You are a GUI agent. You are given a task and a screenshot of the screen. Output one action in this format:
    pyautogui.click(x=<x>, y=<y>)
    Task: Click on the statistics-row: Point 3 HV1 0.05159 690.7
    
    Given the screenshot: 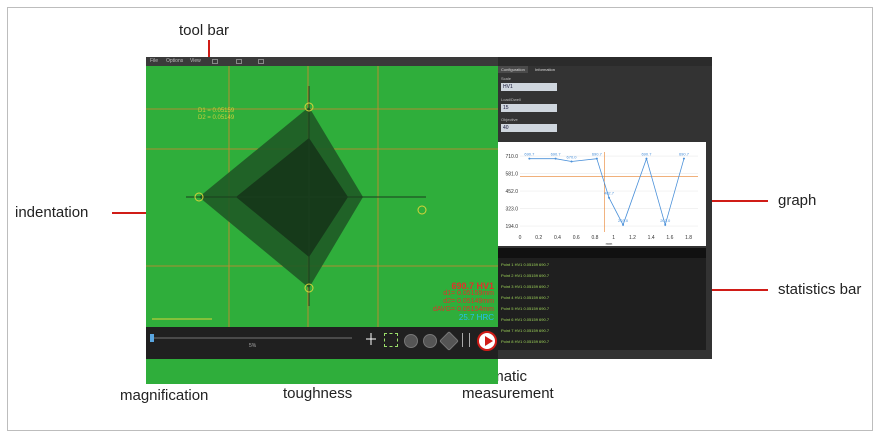 What is the action you would take?
    pyautogui.click(x=603, y=287)
    